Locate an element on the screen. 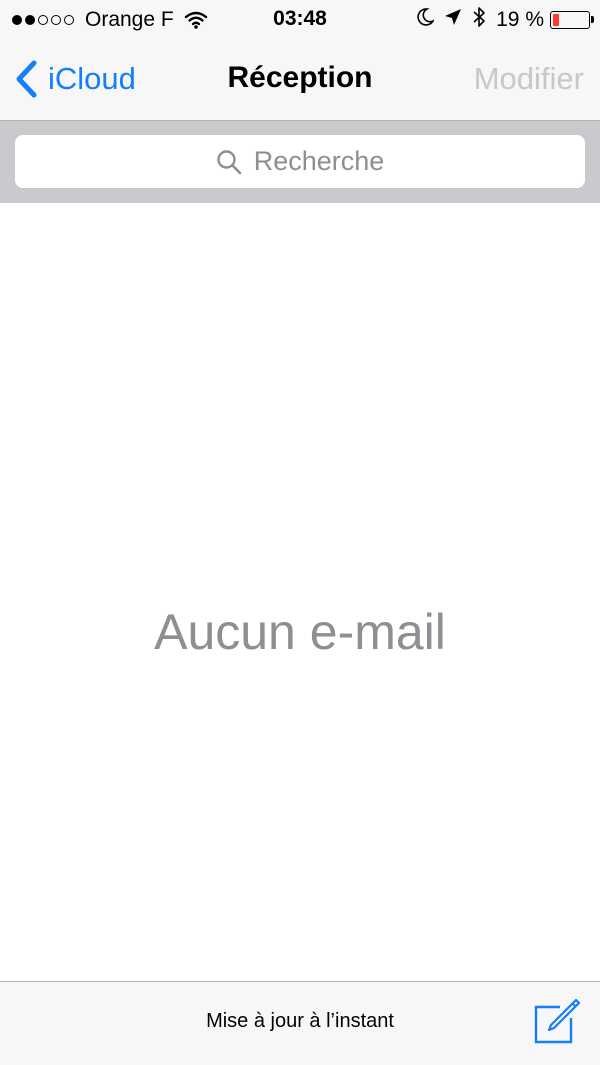 The width and height of the screenshot is (600, 1065). search-input: Recherche is located at coordinates (300, 161).